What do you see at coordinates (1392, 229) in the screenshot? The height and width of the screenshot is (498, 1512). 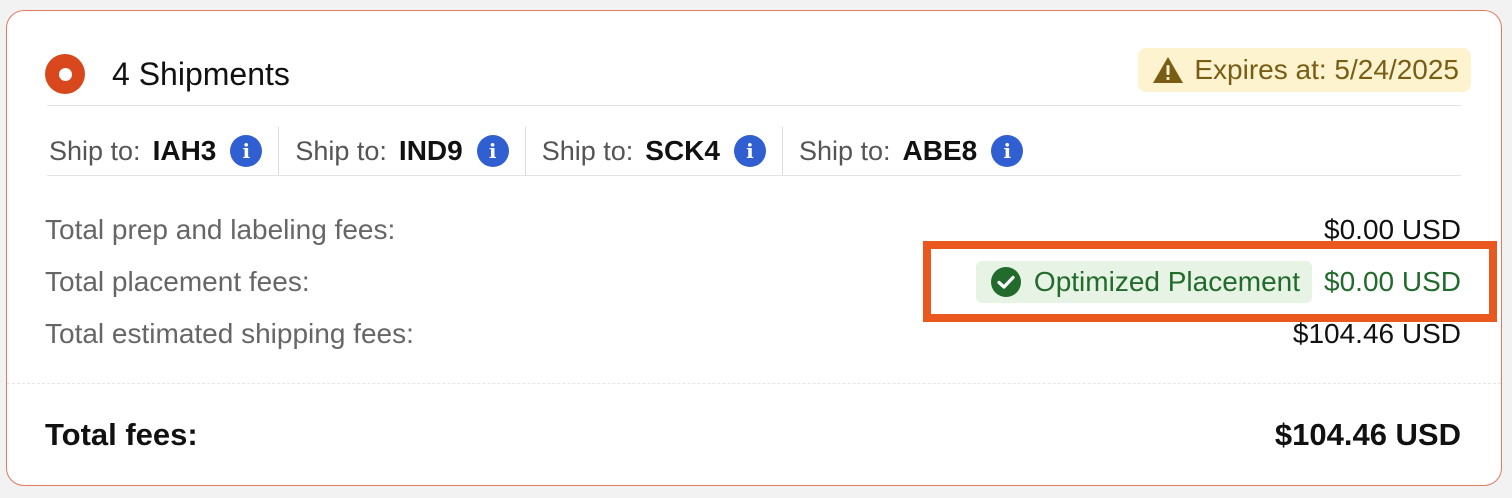 I see `prep-fees-value: $0.00 USD` at bounding box center [1392, 229].